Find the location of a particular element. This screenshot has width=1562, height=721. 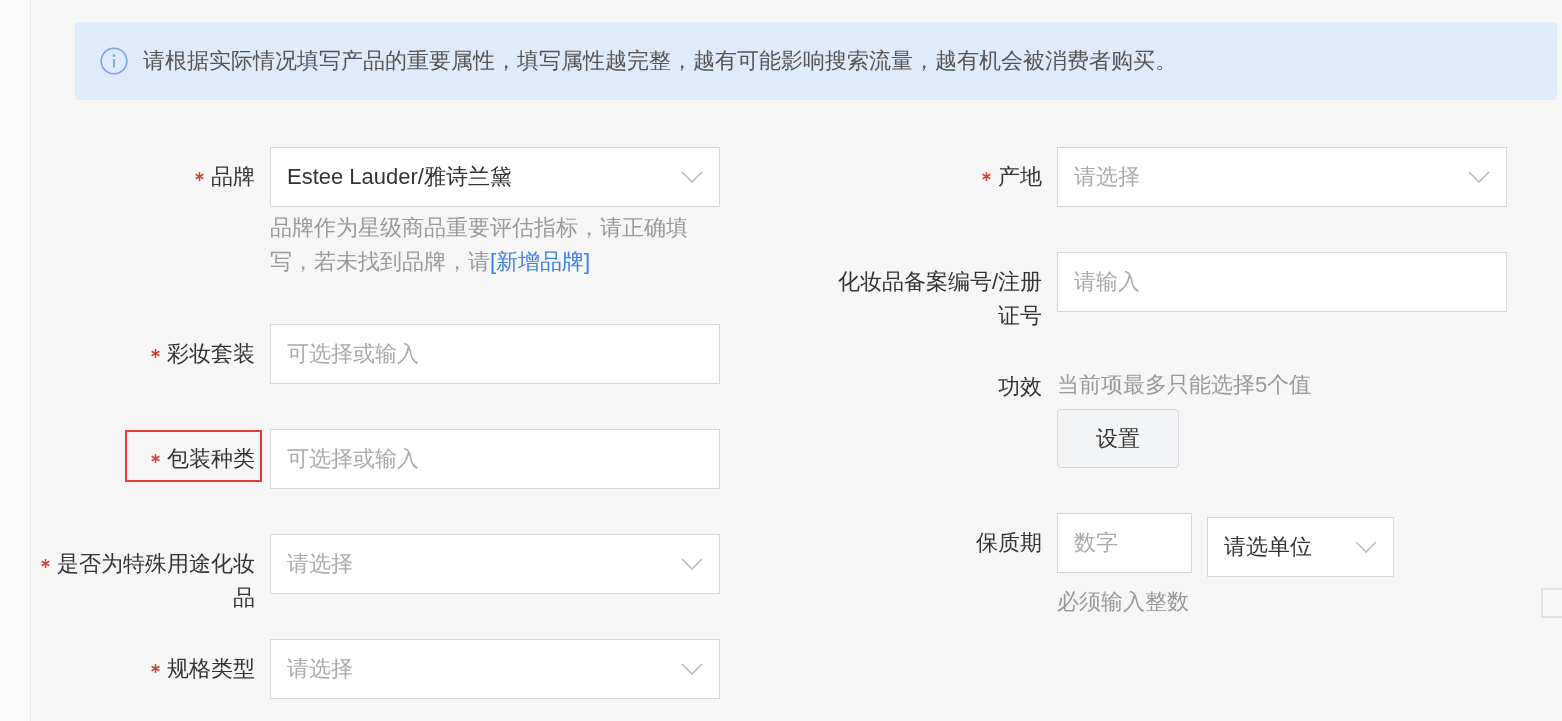

hint-text: 品牌作为星级商品重要评估指标，请正确填写，若未找到品牌，请[新增品牌] is located at coordinates (479, 245).